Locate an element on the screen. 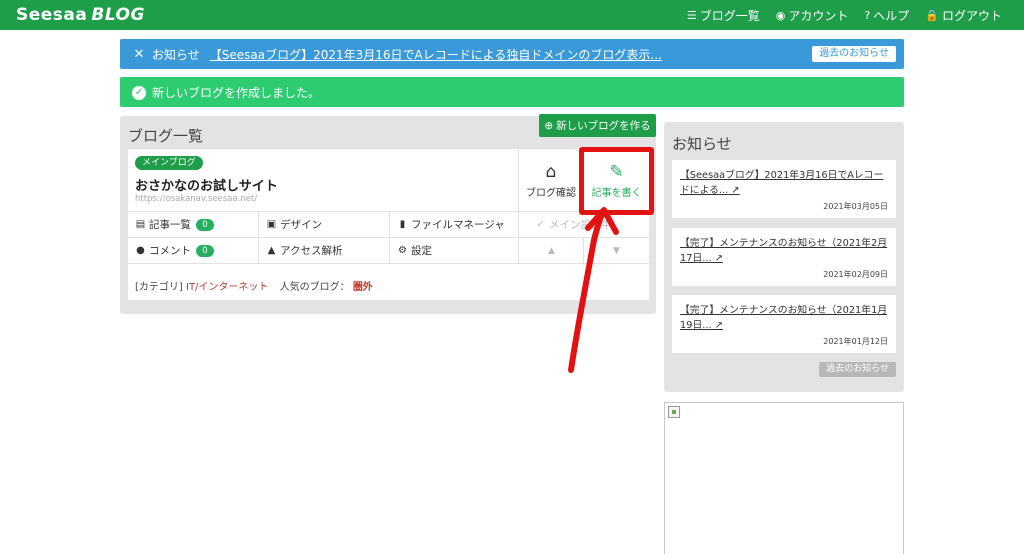  move-down-button: ▼ is located at coordinates (616, 250).